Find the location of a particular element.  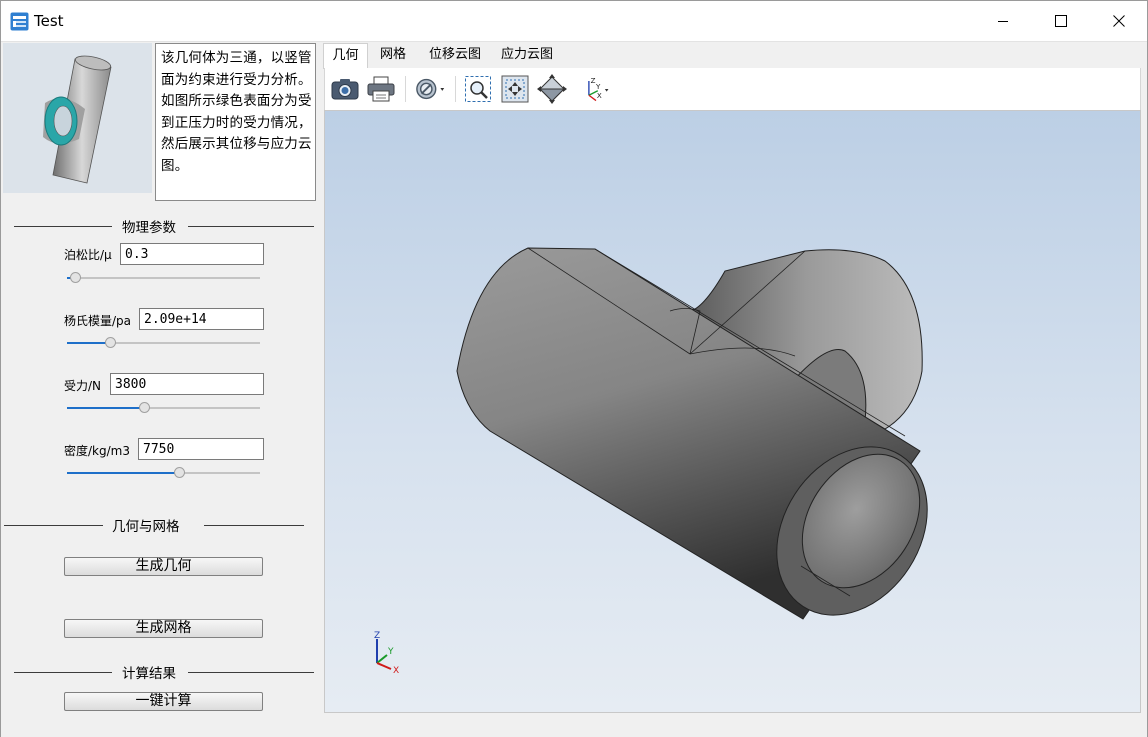

camera-icon is located at coordinates (345, 89).